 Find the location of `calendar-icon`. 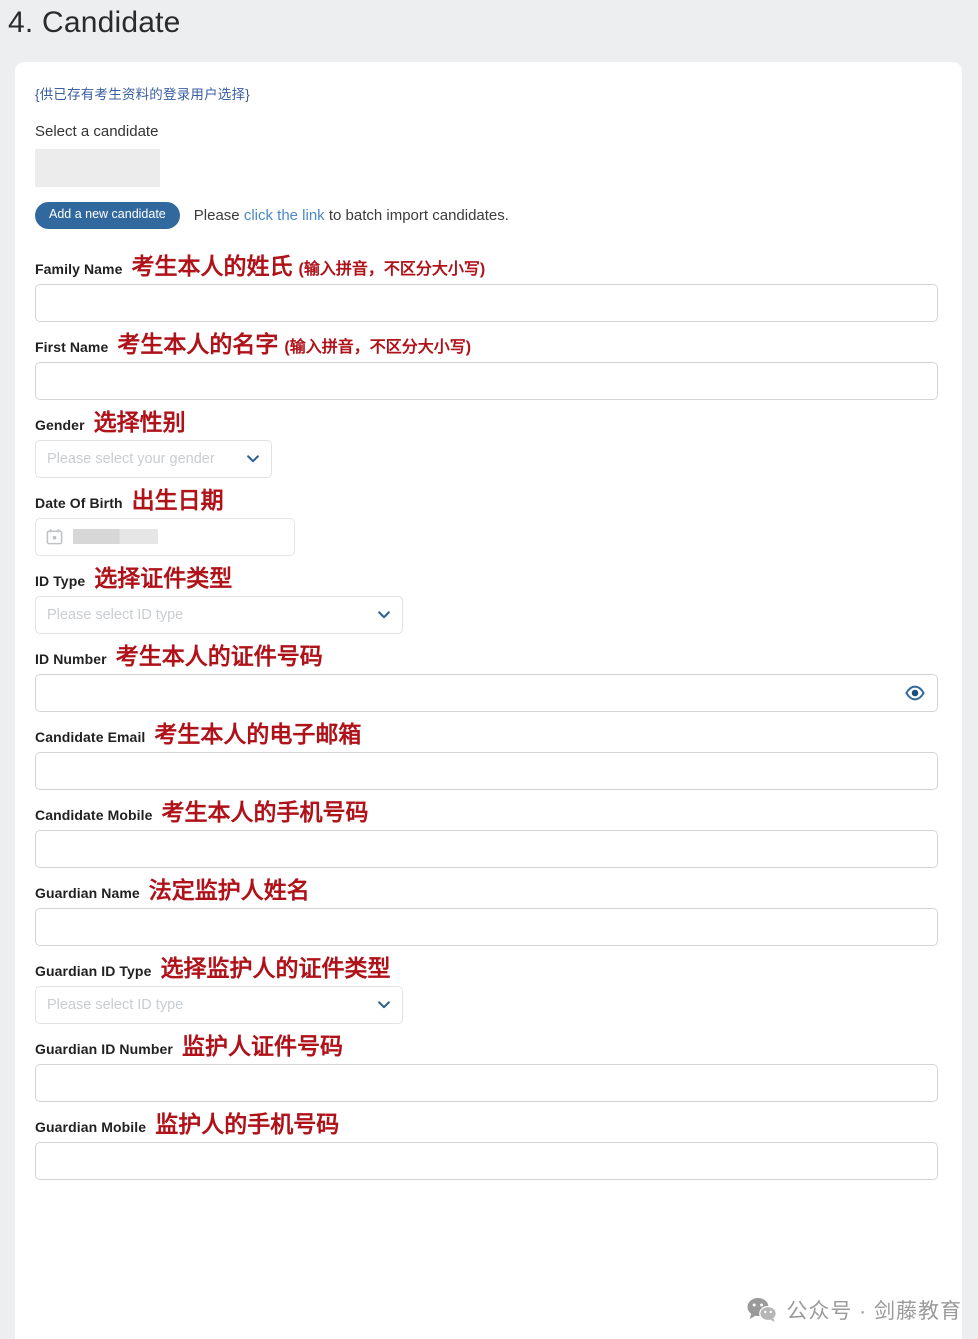

calendar-icon is located at coordinates (54, 537).